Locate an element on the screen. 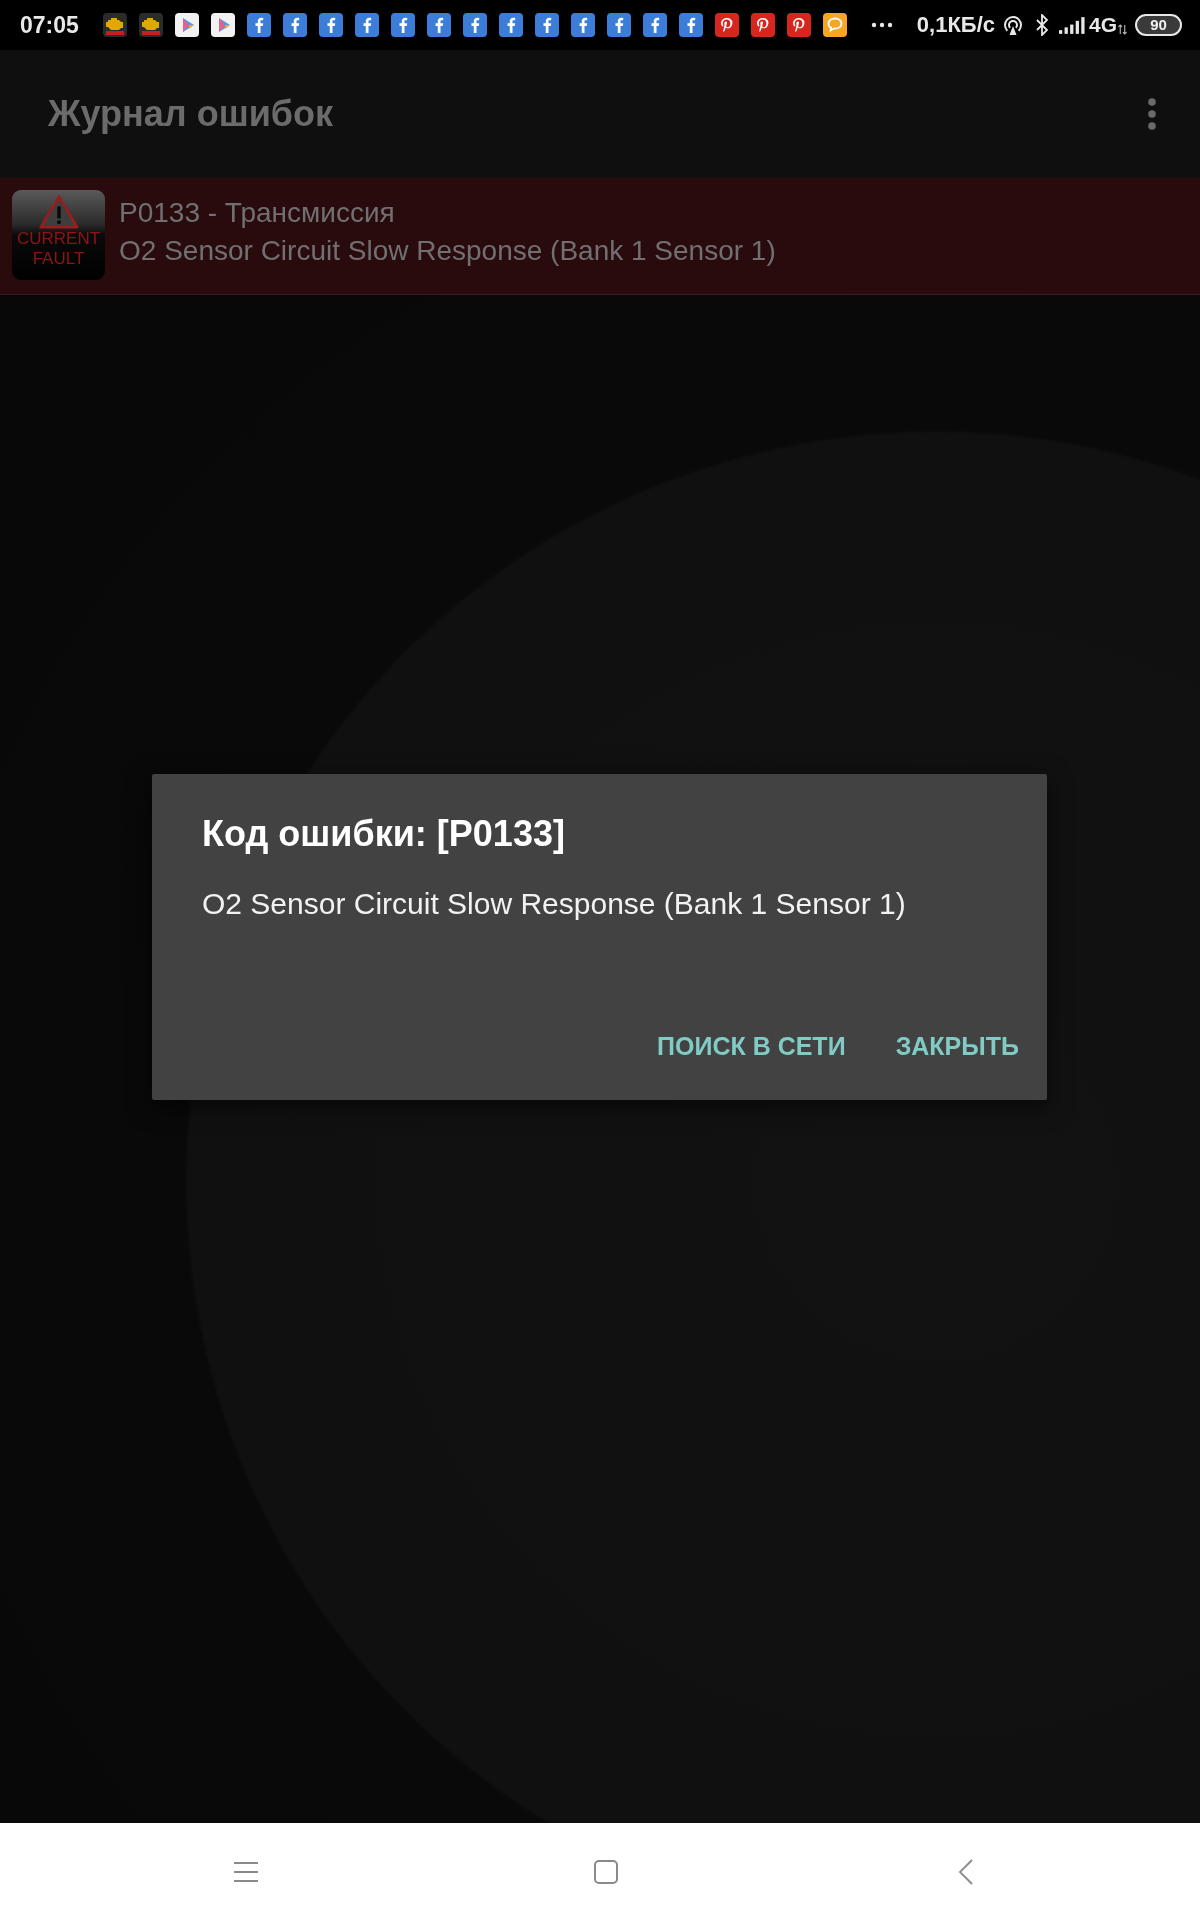 This screenshot has width=1200, height=1920. warning-icon is located at coordinates (58, 211).